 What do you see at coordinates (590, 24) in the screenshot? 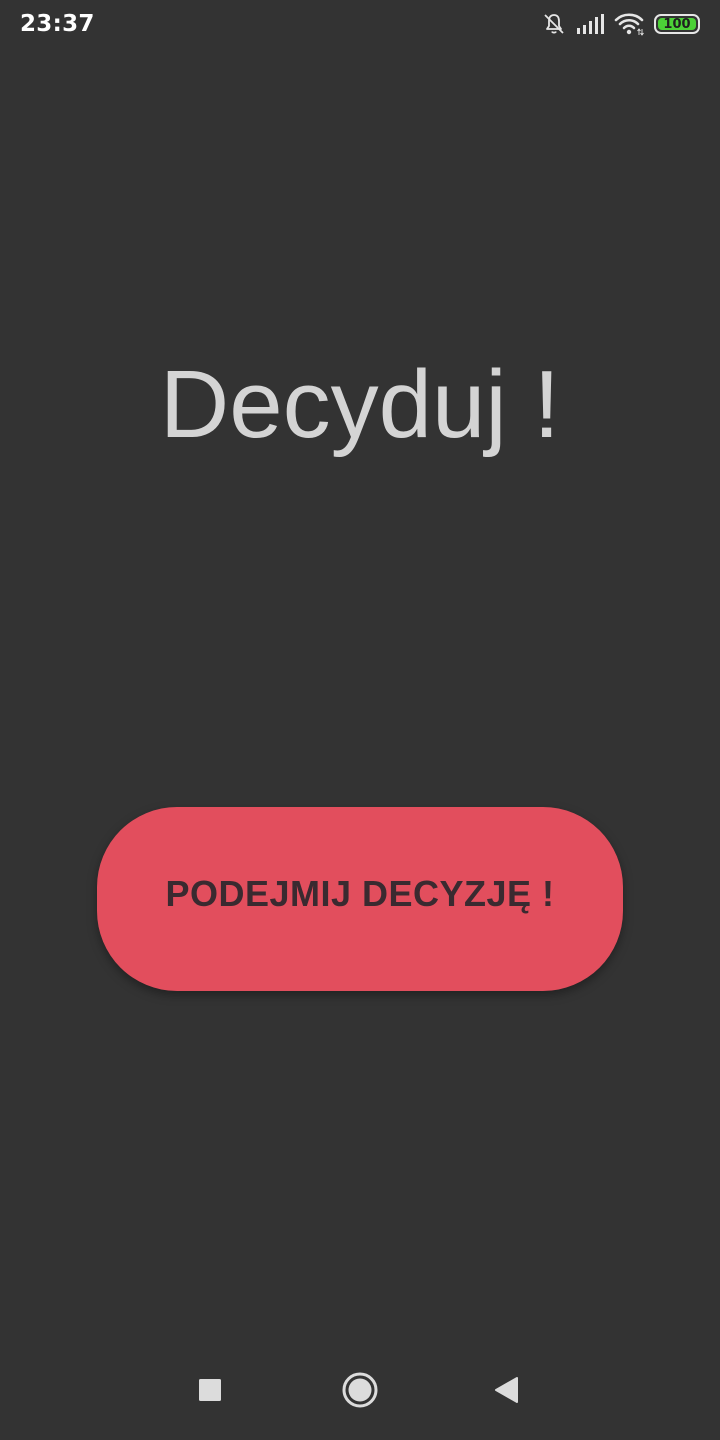
I see `signal-icon` at bounding box center [590, 24].